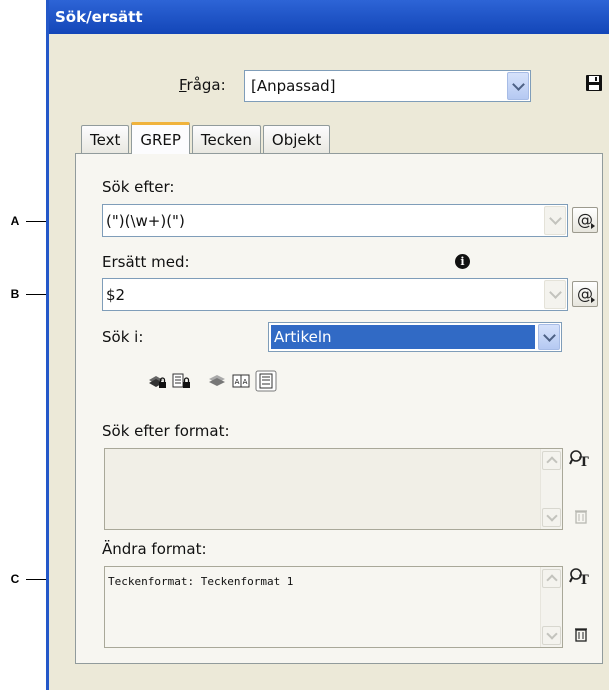  What do you see at coordinates (241, 381) in the screenshot?
I see `master-pages-icon: A A` at bounding box center [241, 381].